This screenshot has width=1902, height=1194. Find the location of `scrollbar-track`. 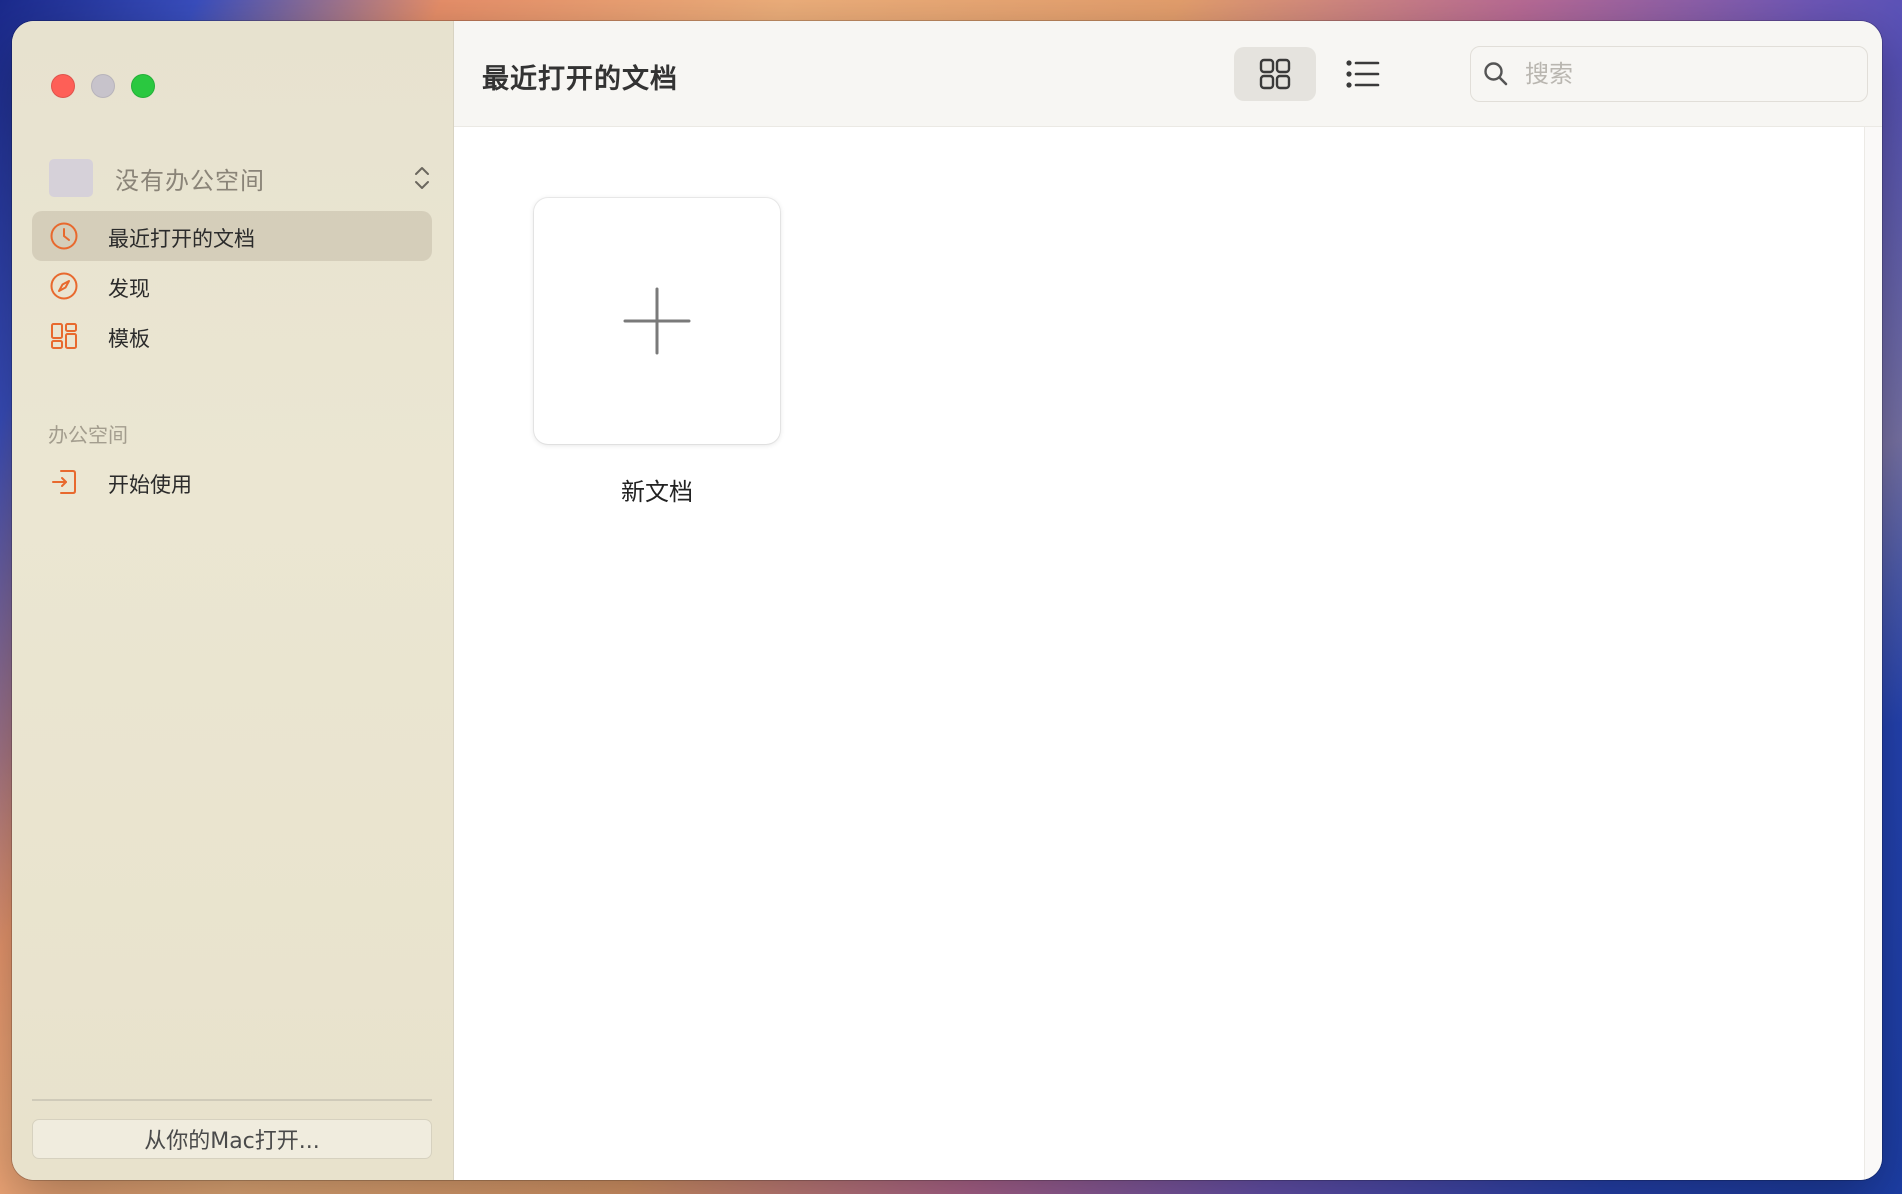

scrollbar-track is located at coordinates (1873, 653).